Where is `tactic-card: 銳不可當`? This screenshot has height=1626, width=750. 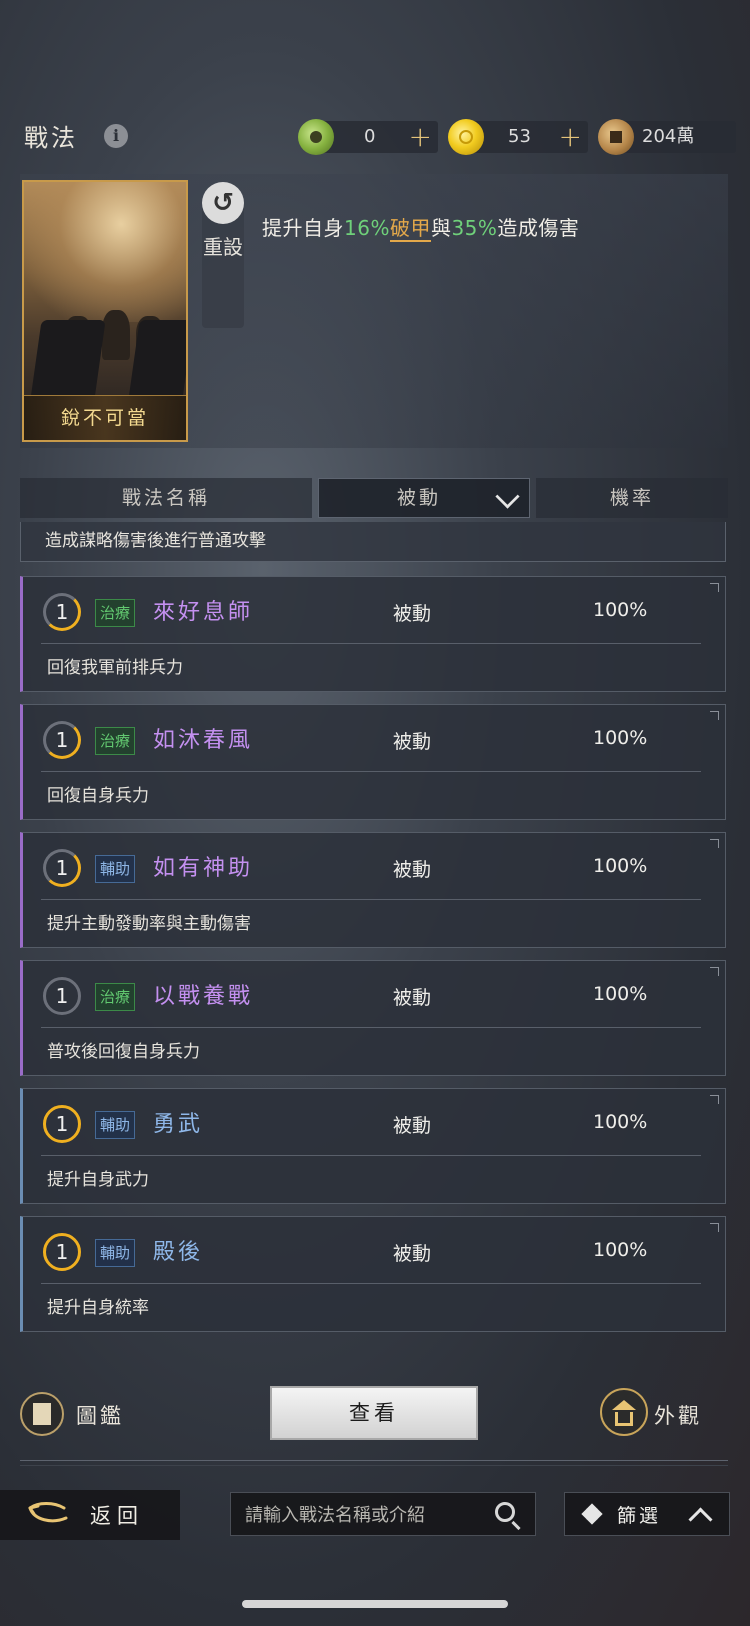 tactic-card: 銳不可當 is located at coordinates (105, 311).